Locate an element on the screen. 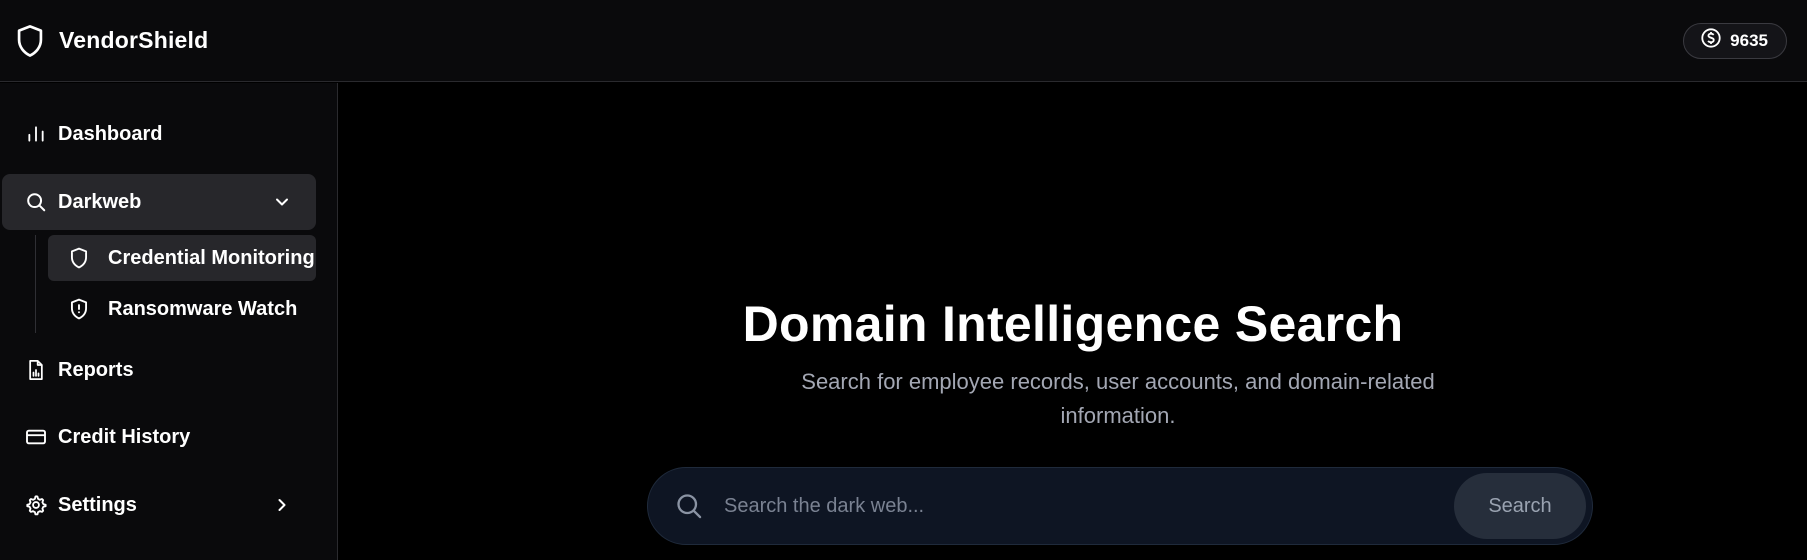 Image resolution: width=1807 pixels, height=560 pixels. search-button: Search is located at coordinates (1520, 506).